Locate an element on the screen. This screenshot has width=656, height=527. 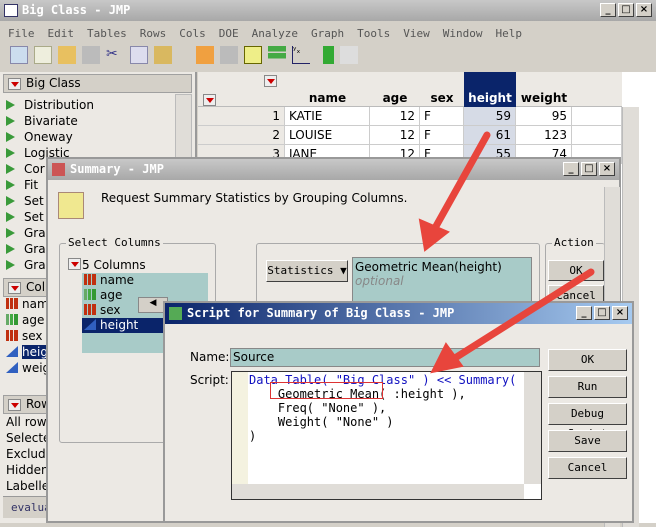
arrow-to-script is located at coordinates (523, 315).